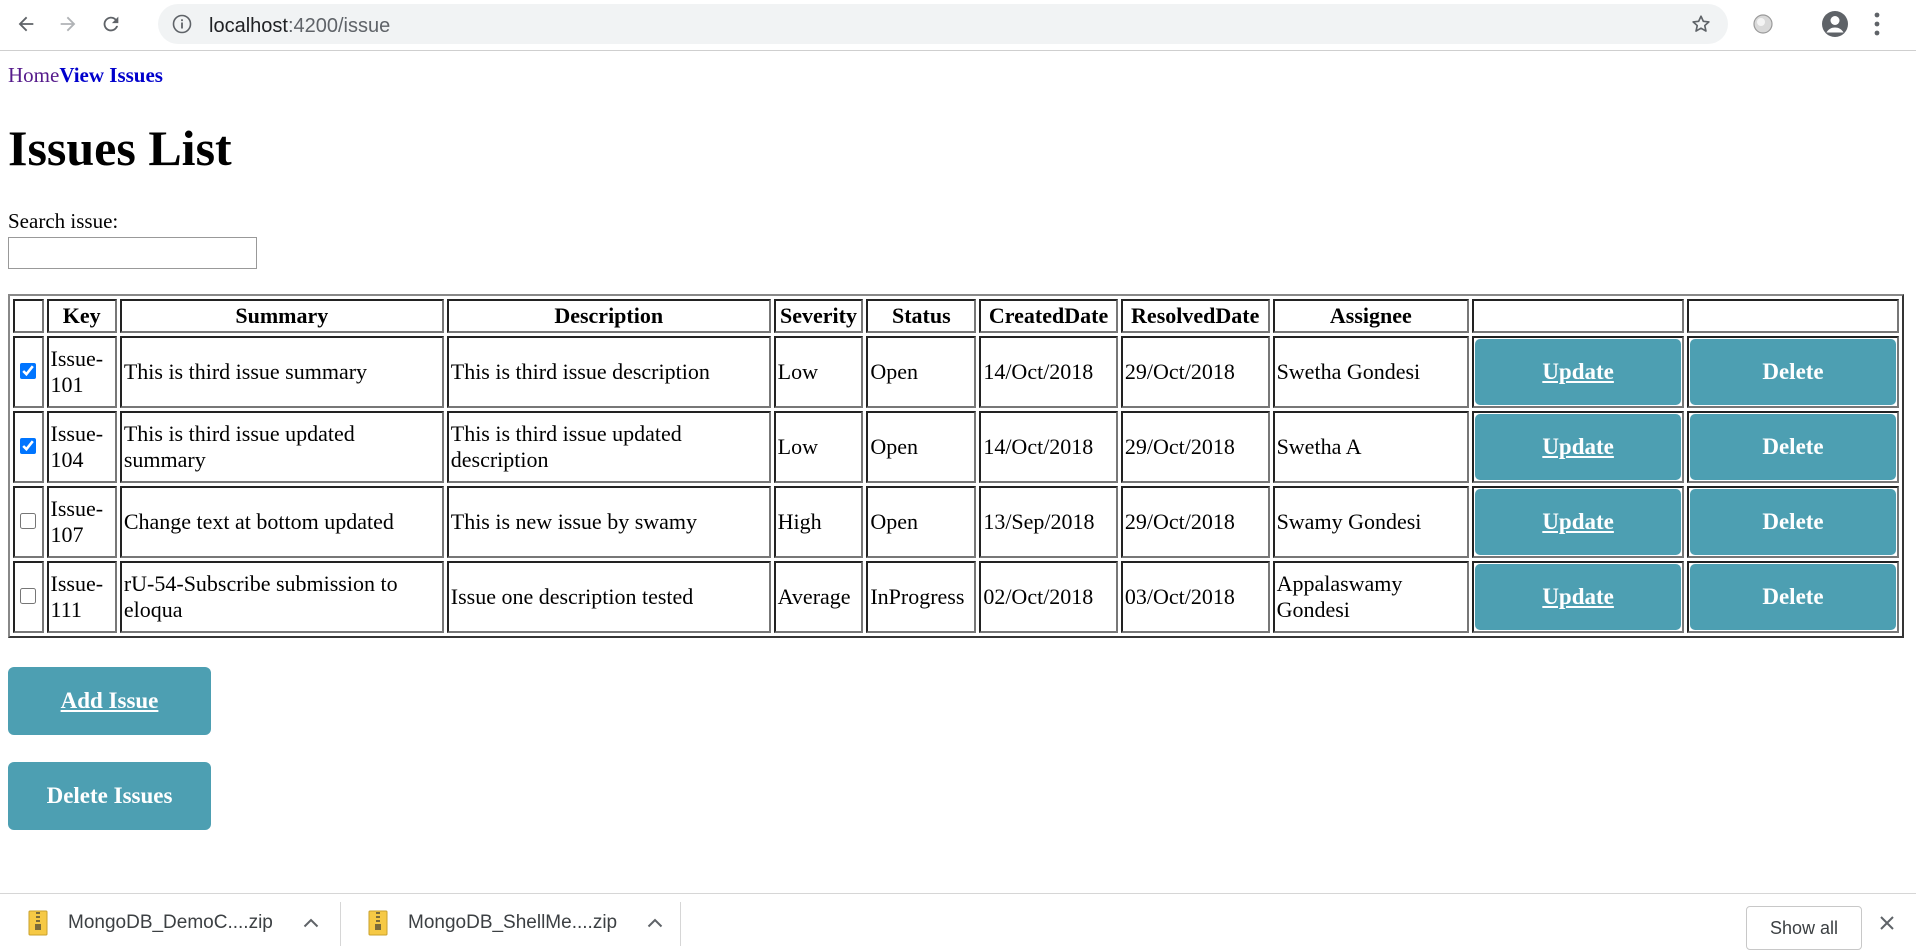  Describe the element at coordinates (26, 24) in the screenshot. I see `back-arrow-icon` at that location.